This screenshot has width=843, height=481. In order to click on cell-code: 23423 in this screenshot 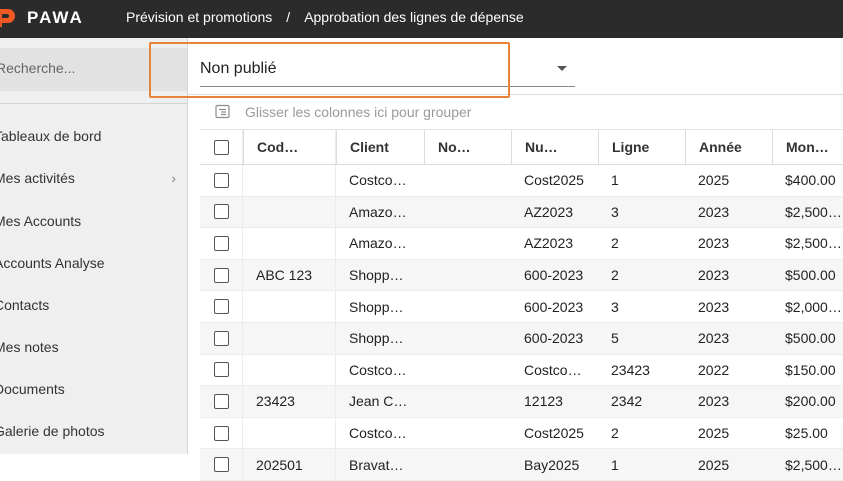, I will do `click(289, 401)`.